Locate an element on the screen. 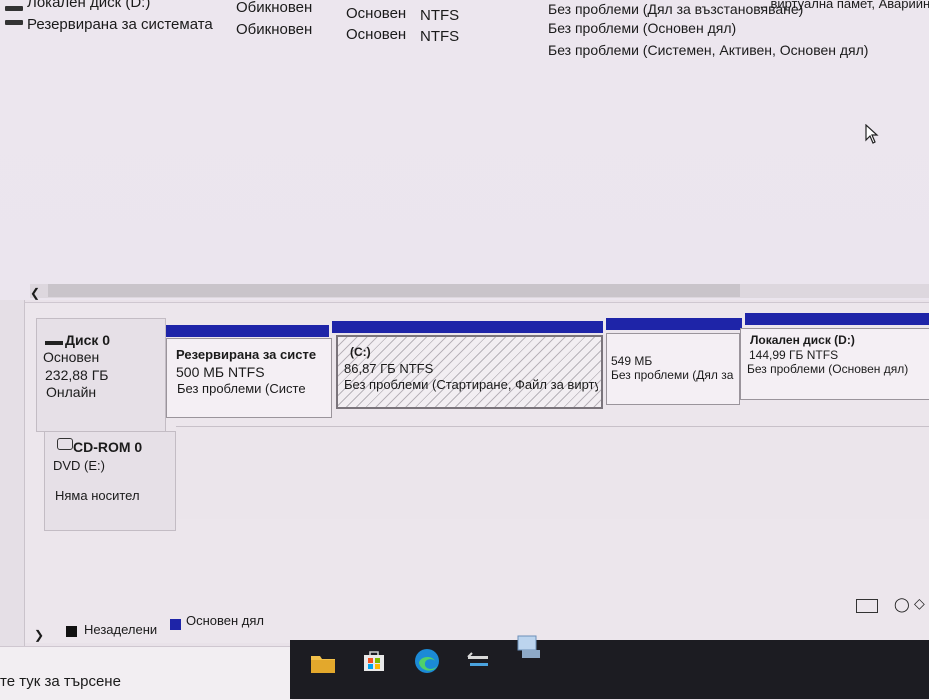  partition-status: Без проблеми (Систе is located at coordinates (241, 388).